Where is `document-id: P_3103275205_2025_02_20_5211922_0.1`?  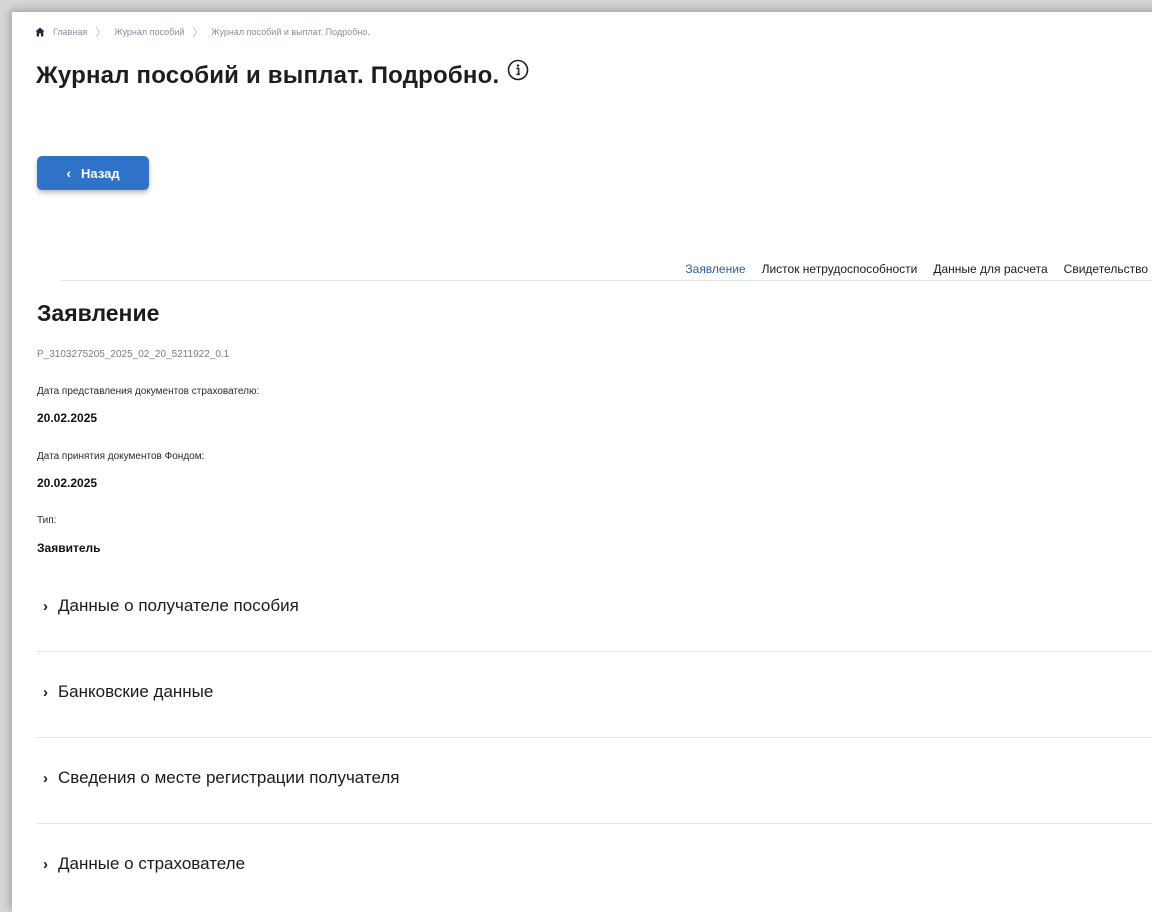
document-id: P_3103275205_2025_02_20_5211922_0.1 is located at coordinates (133, 354).